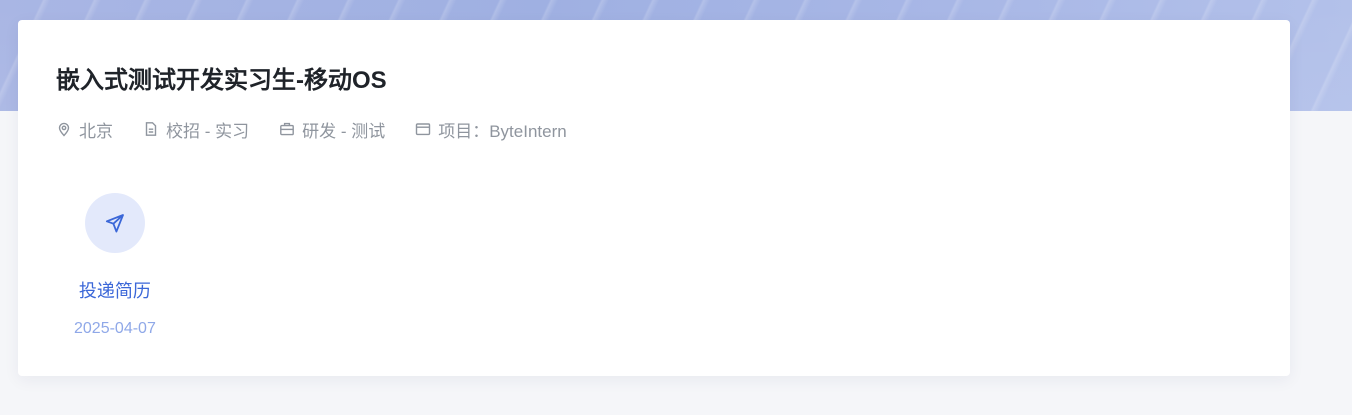  I want to click on job-meta: 北京 校招 - 实习 研发 - 测试 项目：ByteIntern, so click(326, 129).